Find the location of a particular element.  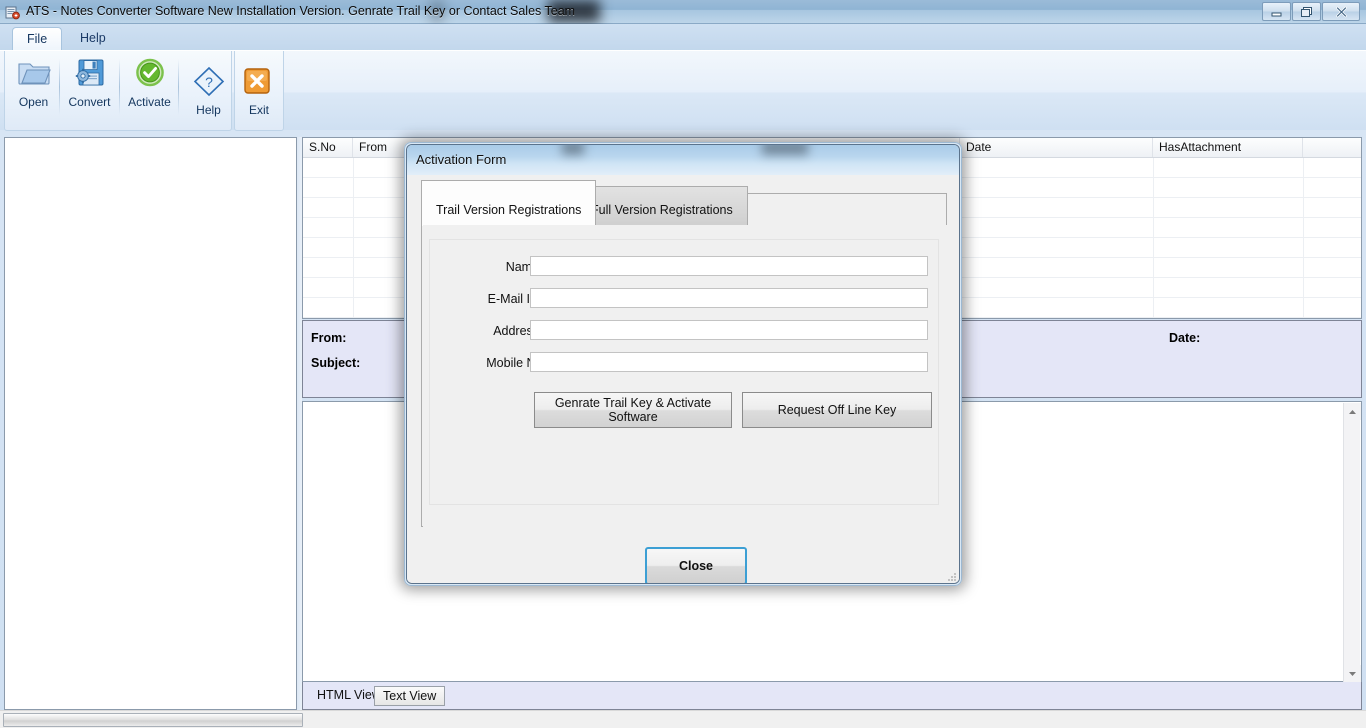

ribbon-tab-file-label: File is located at coordinates (37, 39).